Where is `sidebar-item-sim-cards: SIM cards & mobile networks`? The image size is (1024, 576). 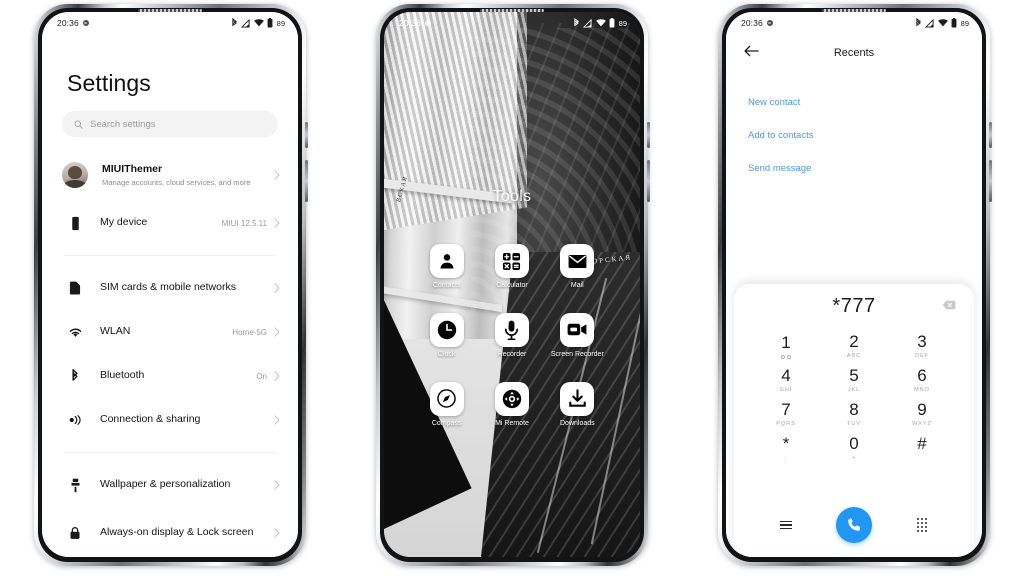
sidebar-item-sim-cards: SIM cards & mobile networks is located at coordinates (170, 288).